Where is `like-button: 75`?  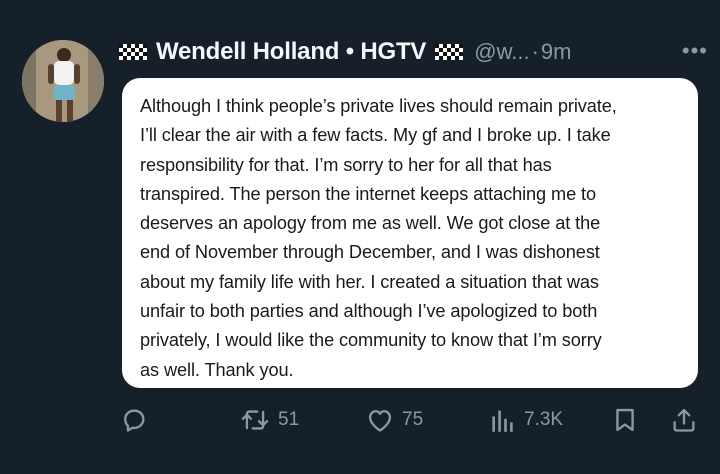
like-button: 75 is located at coordinates (394, 420).